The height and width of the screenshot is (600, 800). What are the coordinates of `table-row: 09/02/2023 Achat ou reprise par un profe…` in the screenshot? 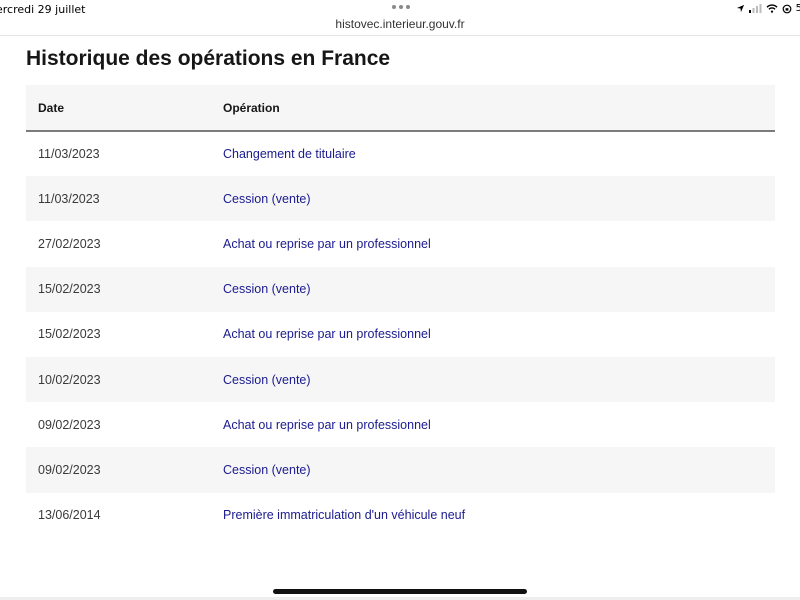 It's located at (400, 424).